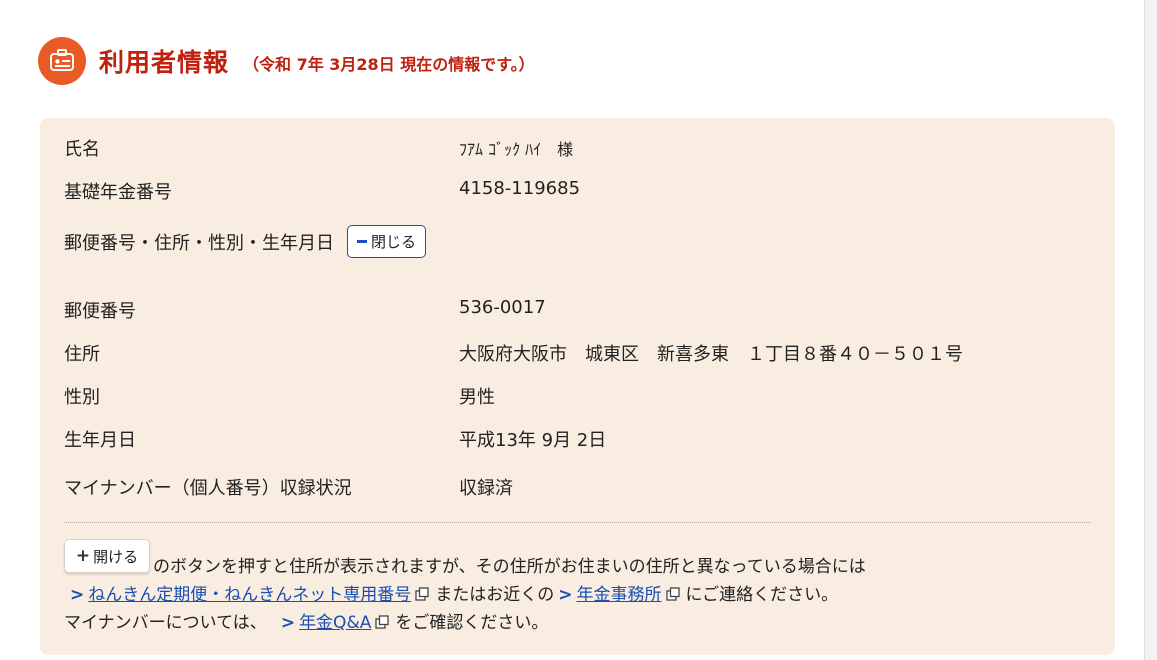 The height and width of the screenshot is (660, 1157). I want to click on page-scrollbar-edge, so click(1150, 330).